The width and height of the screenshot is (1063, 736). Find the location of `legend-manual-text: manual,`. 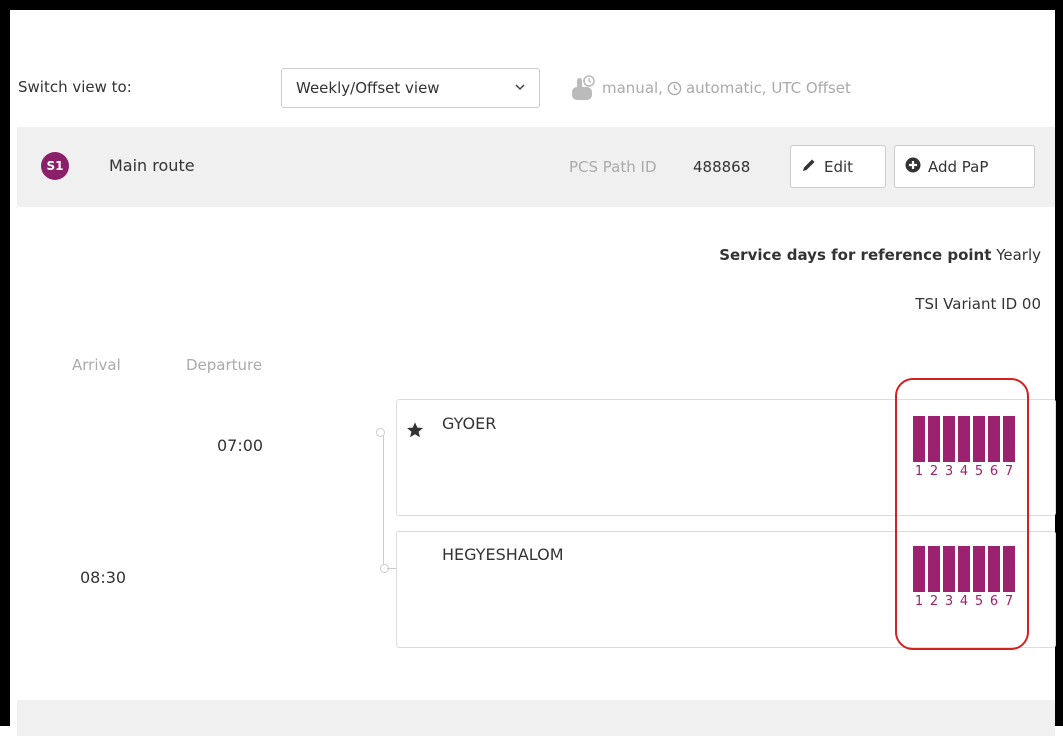

legend-manual-text: manual, is located at coordinates (632, 88).